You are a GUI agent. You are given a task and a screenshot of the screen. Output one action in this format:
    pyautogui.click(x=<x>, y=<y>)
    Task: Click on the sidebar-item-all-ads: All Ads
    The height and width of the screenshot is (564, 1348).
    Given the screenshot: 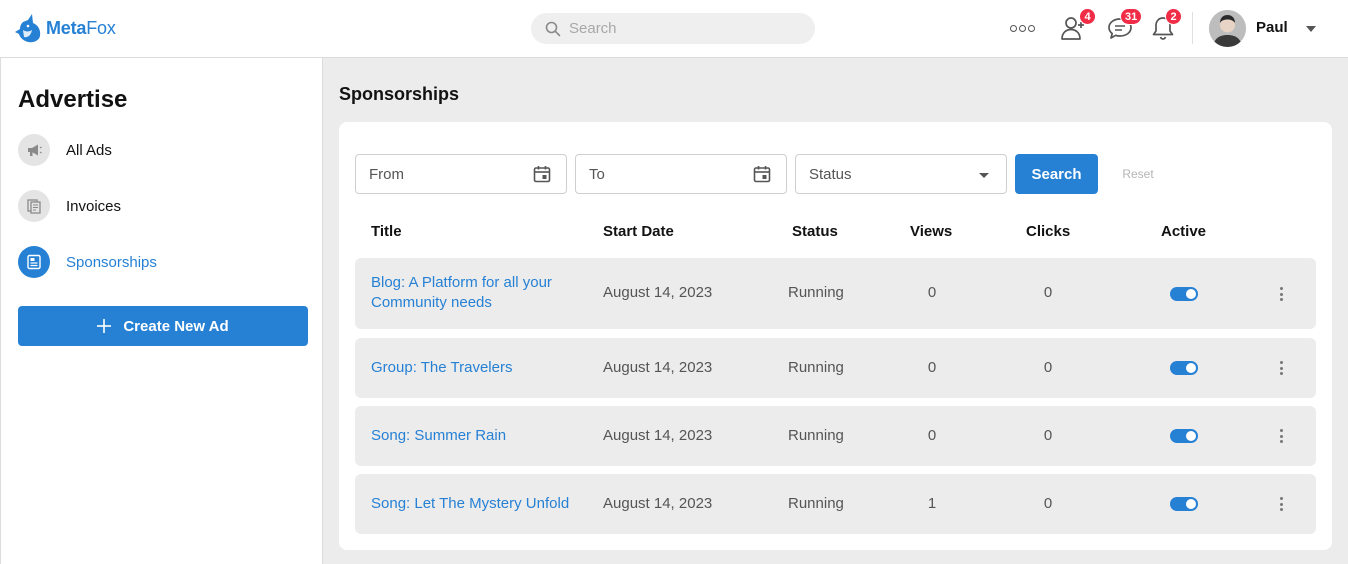 What is the action you would take?
    pyautogui.click(x=163, y=150)
    